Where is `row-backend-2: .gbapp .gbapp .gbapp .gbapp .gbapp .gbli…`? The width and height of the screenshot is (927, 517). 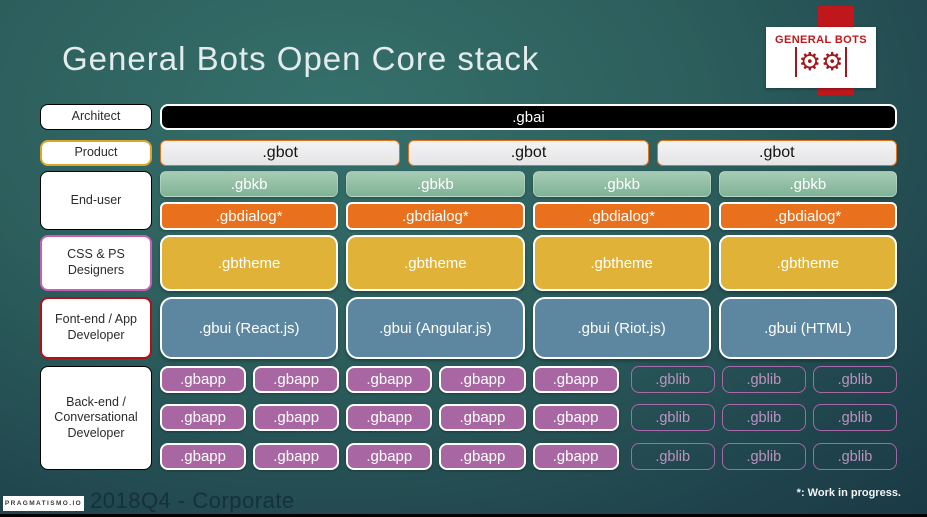 row-backend-2: .gbapp .gbapp .gbapp .gbapp .gbapp .gbli… is located at coordinates (528, 417).